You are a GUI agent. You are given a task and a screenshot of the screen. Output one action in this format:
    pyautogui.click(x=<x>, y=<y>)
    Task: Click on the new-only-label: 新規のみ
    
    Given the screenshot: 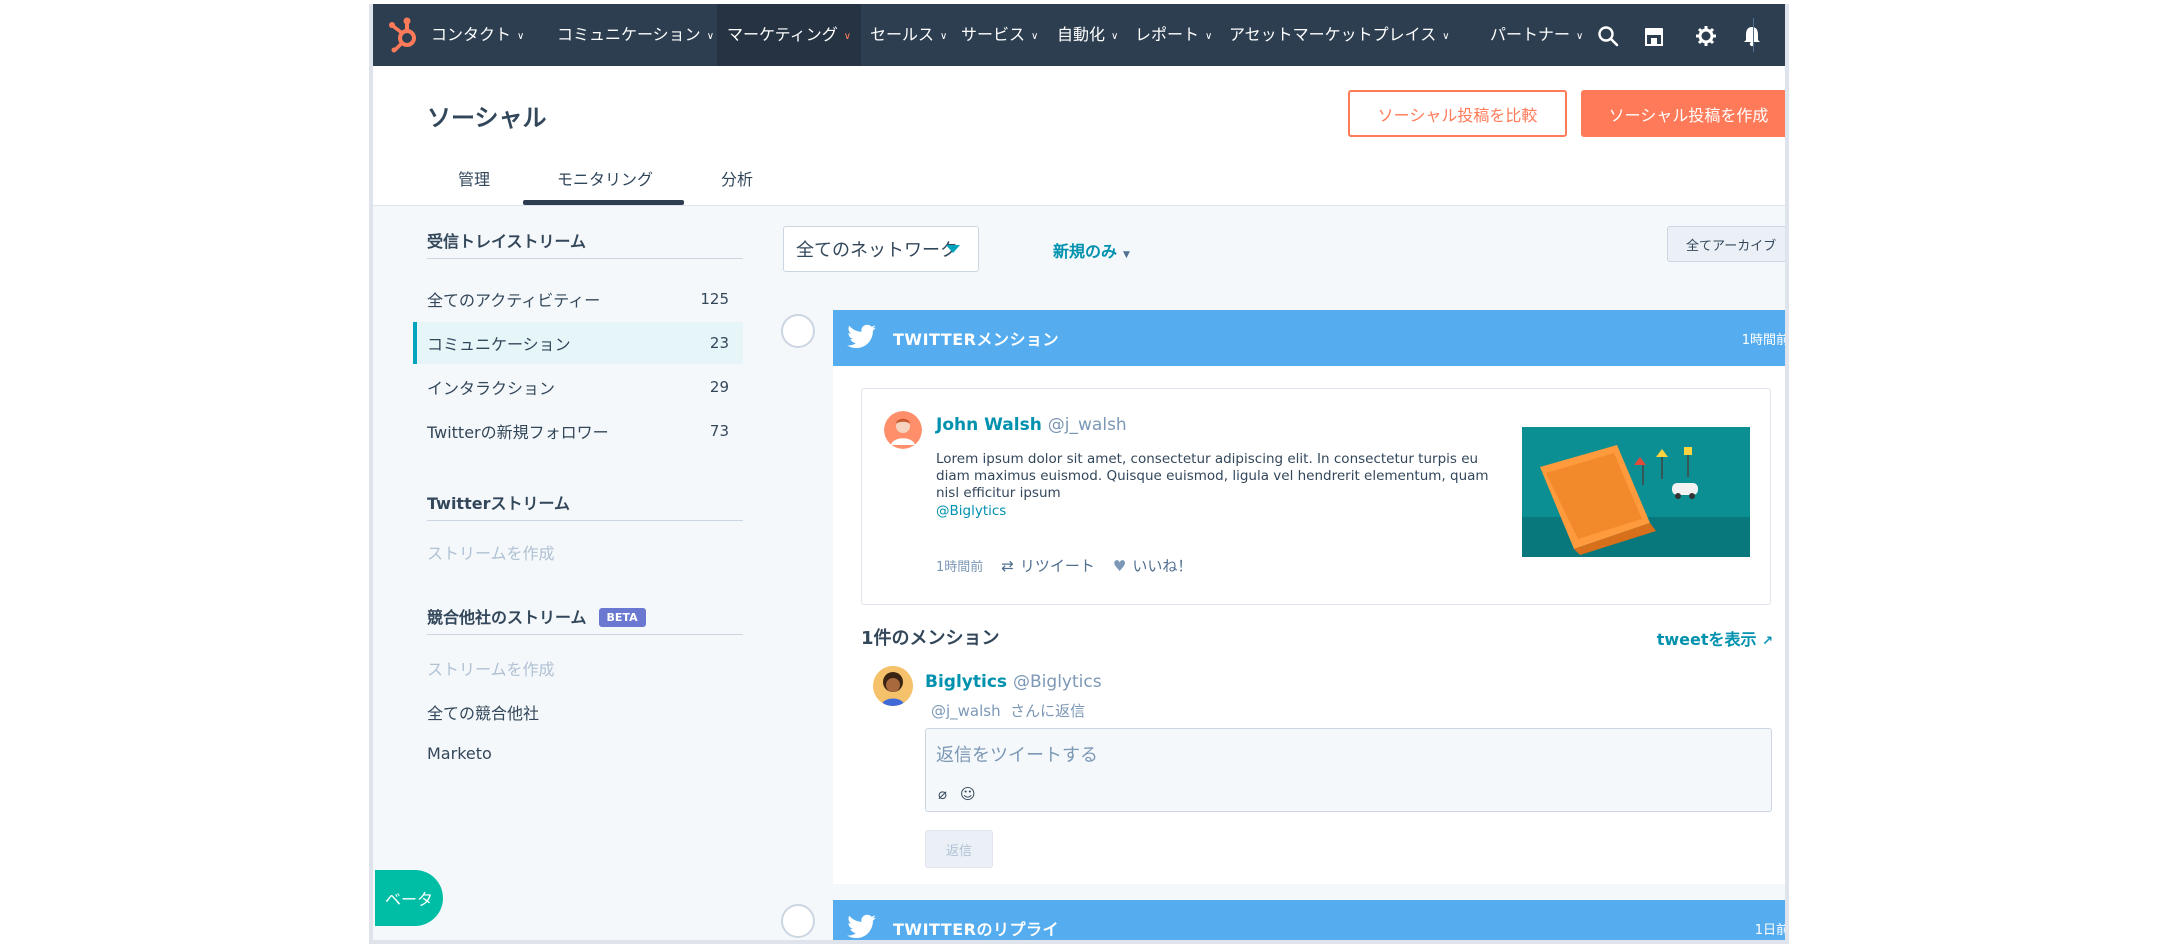 What is the action you would take?
    pyautogui.click(x=1085, y=251)
    